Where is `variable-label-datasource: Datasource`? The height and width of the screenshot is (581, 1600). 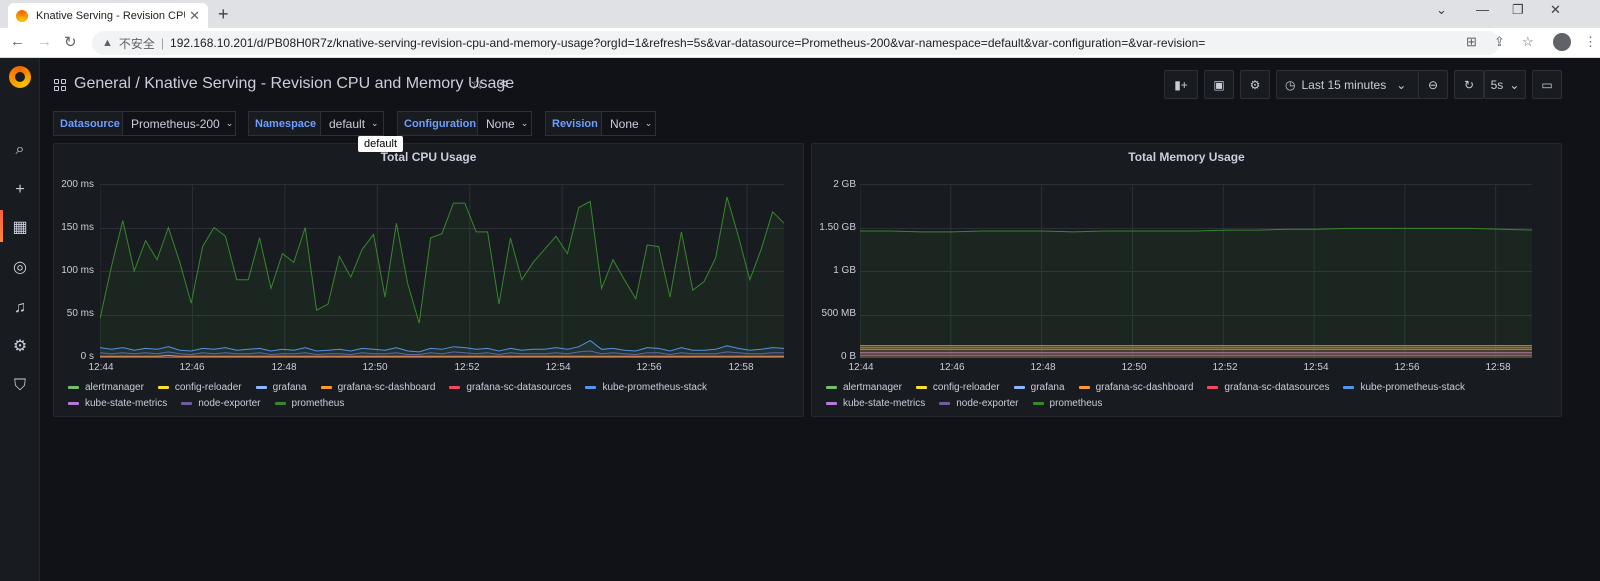
variable-label-datasource: Datasource is located at coordinates (90, 123).